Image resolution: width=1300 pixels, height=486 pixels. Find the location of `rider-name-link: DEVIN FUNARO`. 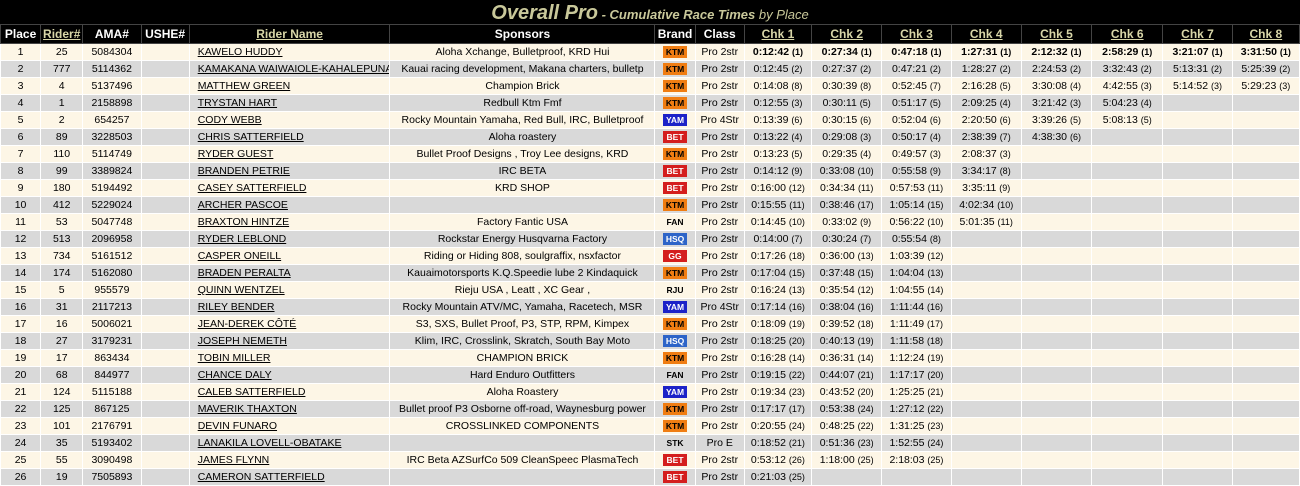

rider-name-link: DEVIN FUNARO is located at coordinates (237, 426).